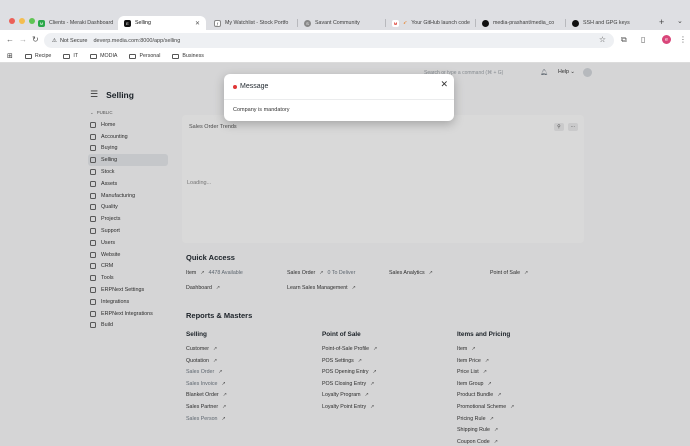 Image resolution: width=690 pixels, height=446 pixels. What do you see at coordinates (76, 56) in the screenshot?
I see `bookmark-label: IT` at bounding box center [76, 56].